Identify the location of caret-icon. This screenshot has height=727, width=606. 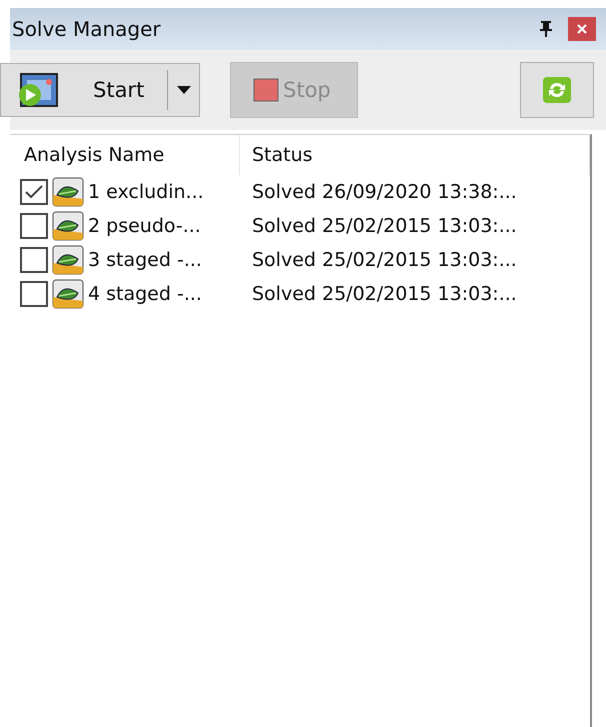
(183, 90).